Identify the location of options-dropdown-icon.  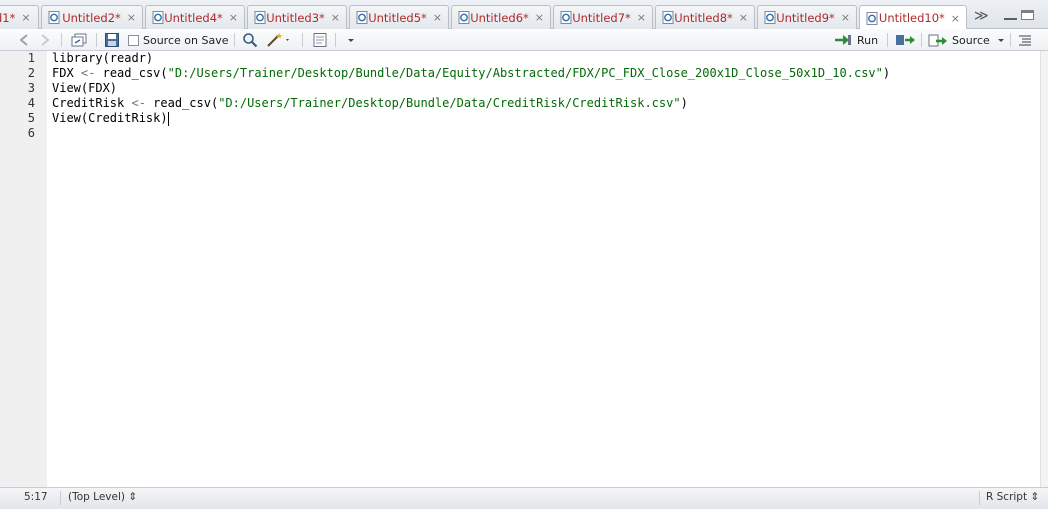
(351, 40).